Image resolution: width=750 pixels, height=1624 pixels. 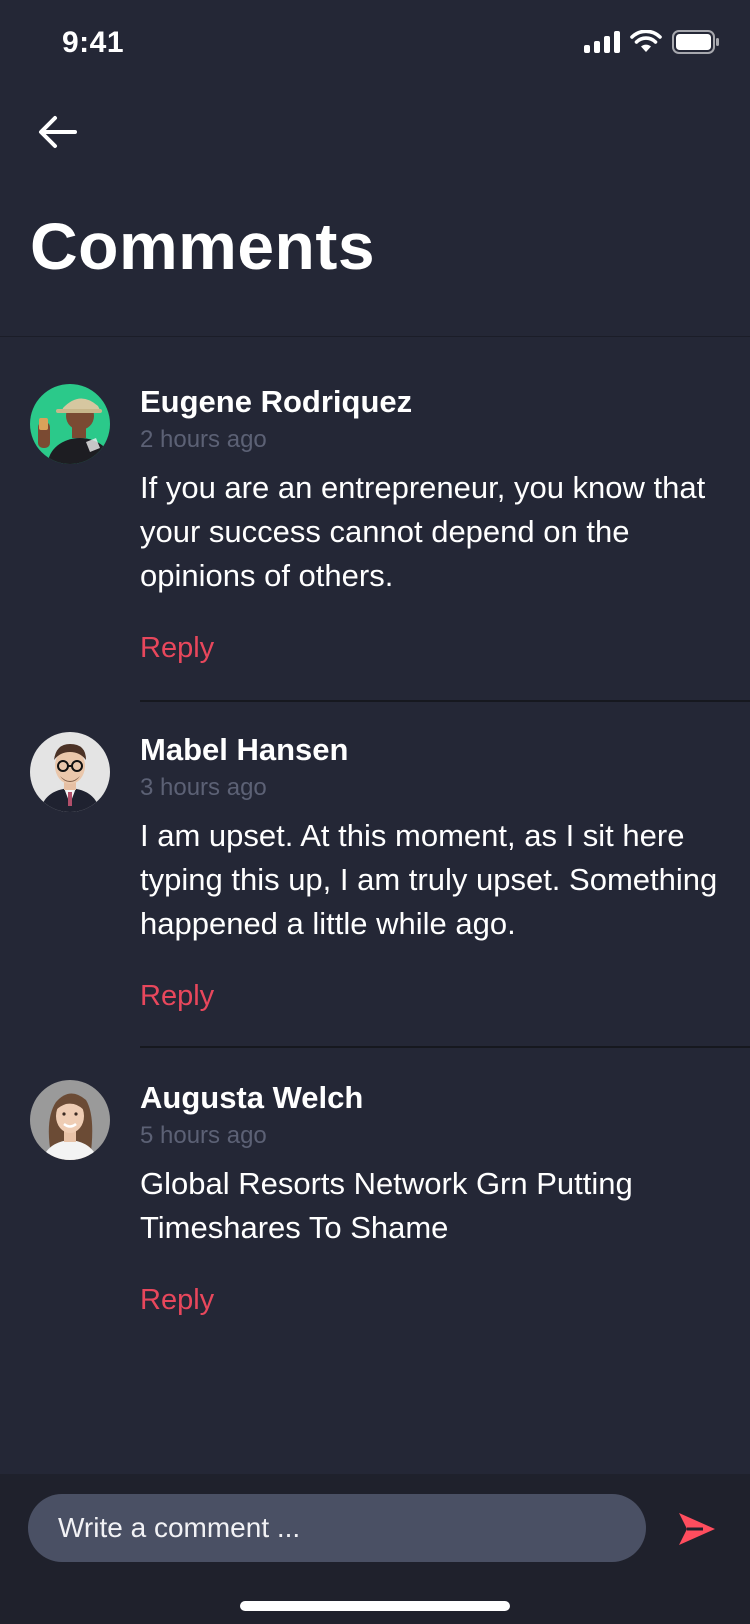 I want to click on comment-composer, so click(x=375, y=1549).